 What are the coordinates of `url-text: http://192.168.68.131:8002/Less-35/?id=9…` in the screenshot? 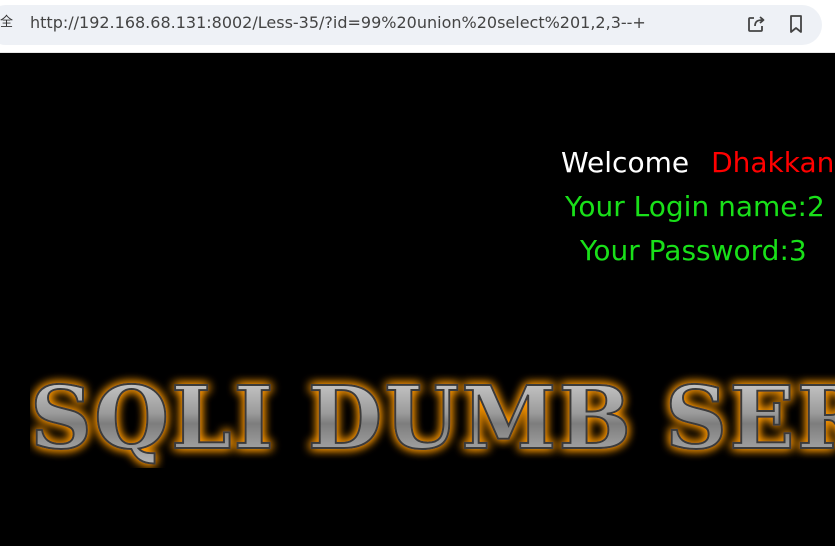 It's located at (338, 23).